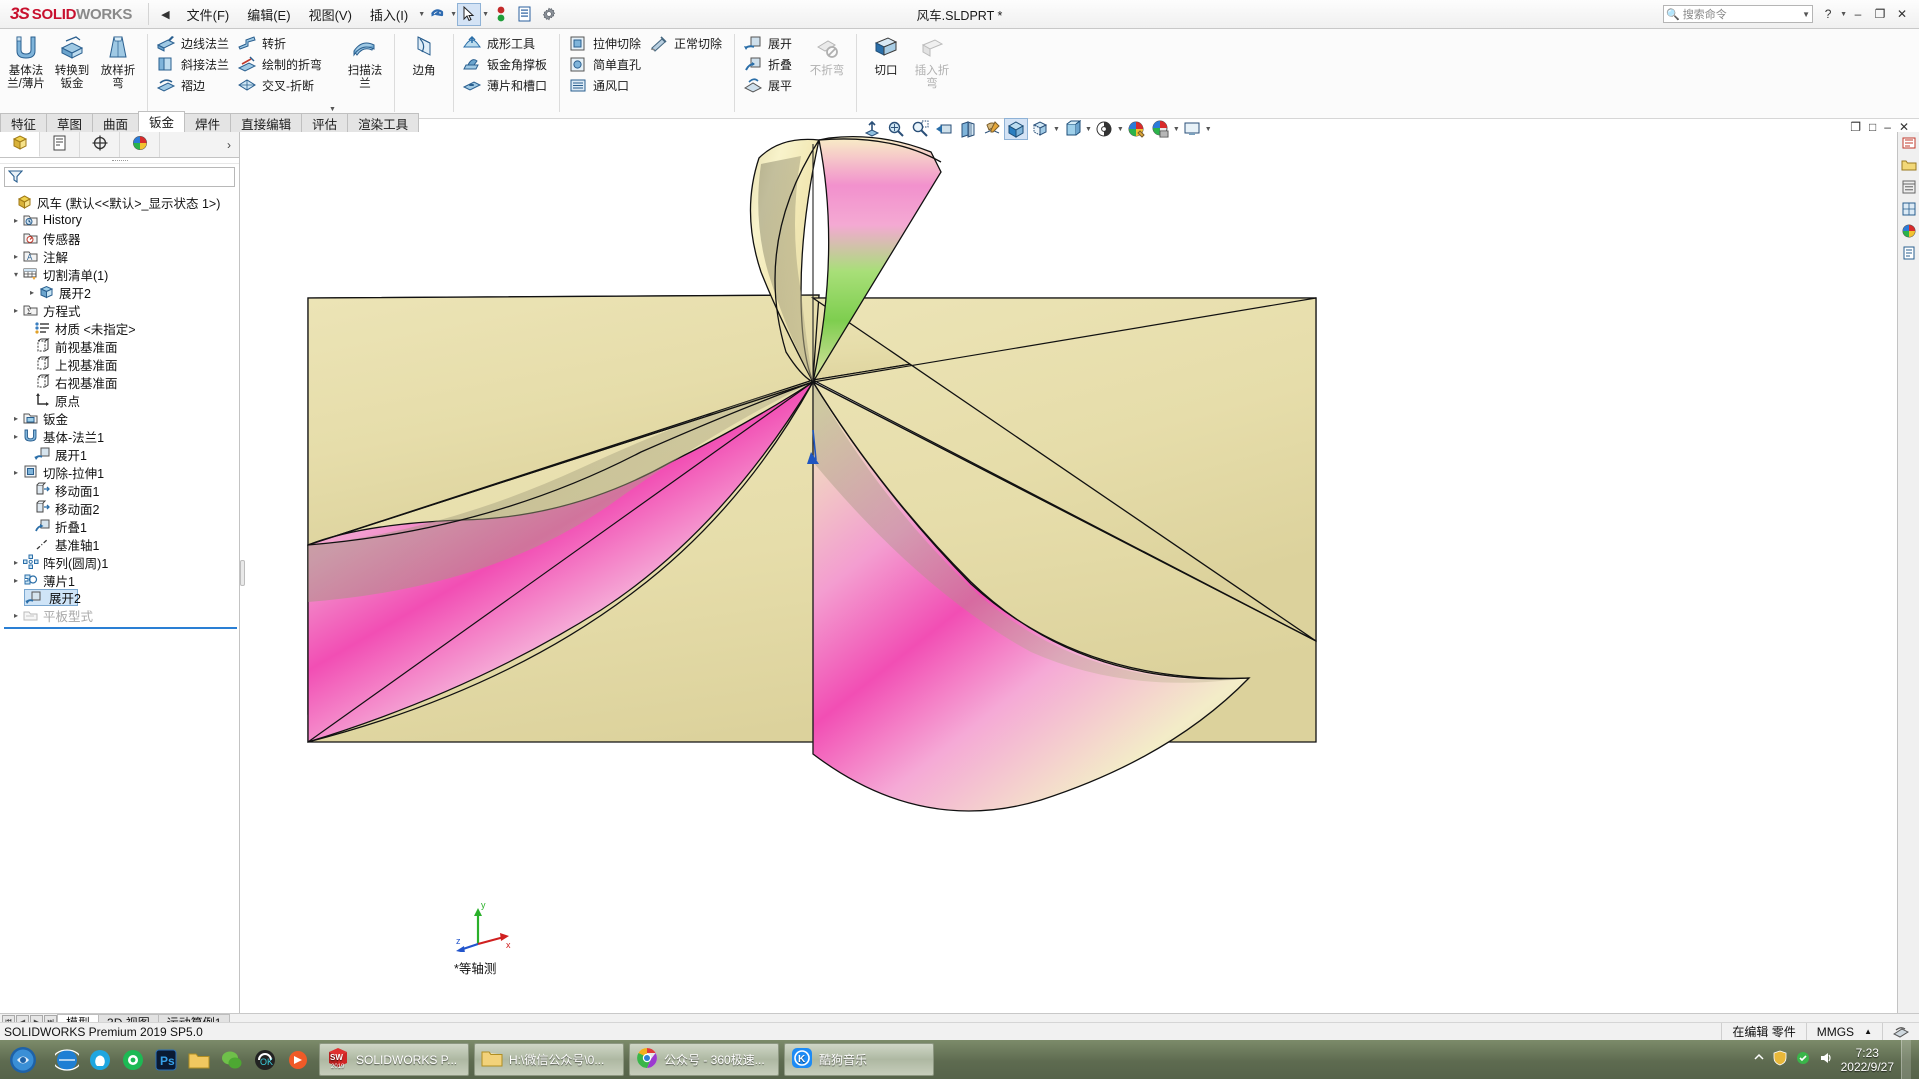  Describe the element at coordinates (120, 310) in the screenshot. I see `tree-node-equations: ▸ Σ 方程式` at that location.